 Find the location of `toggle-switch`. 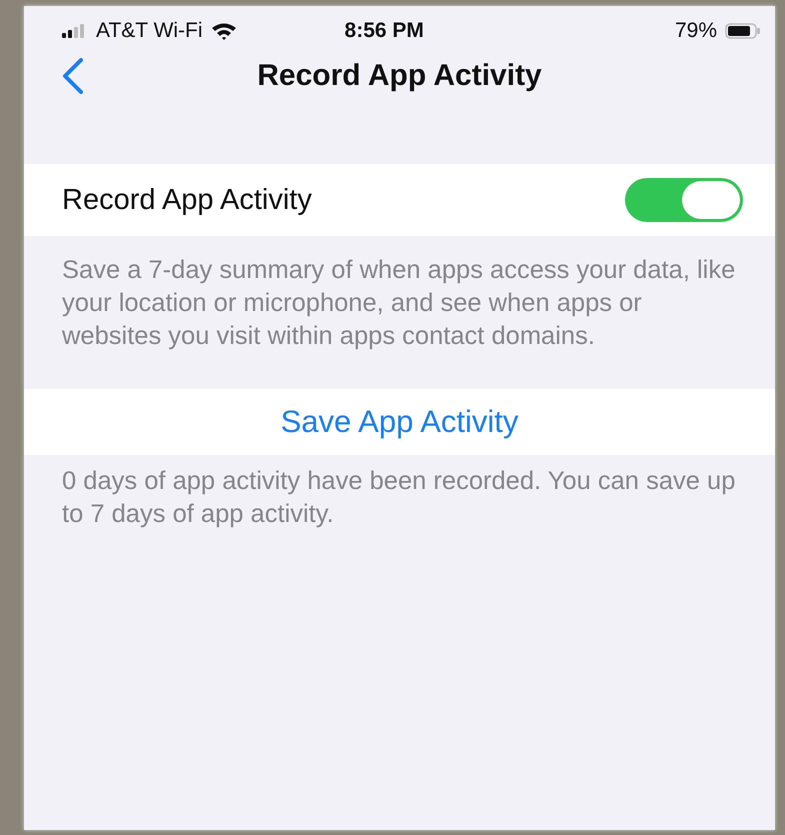

toggle-switch is located at coordinates (684, 200).